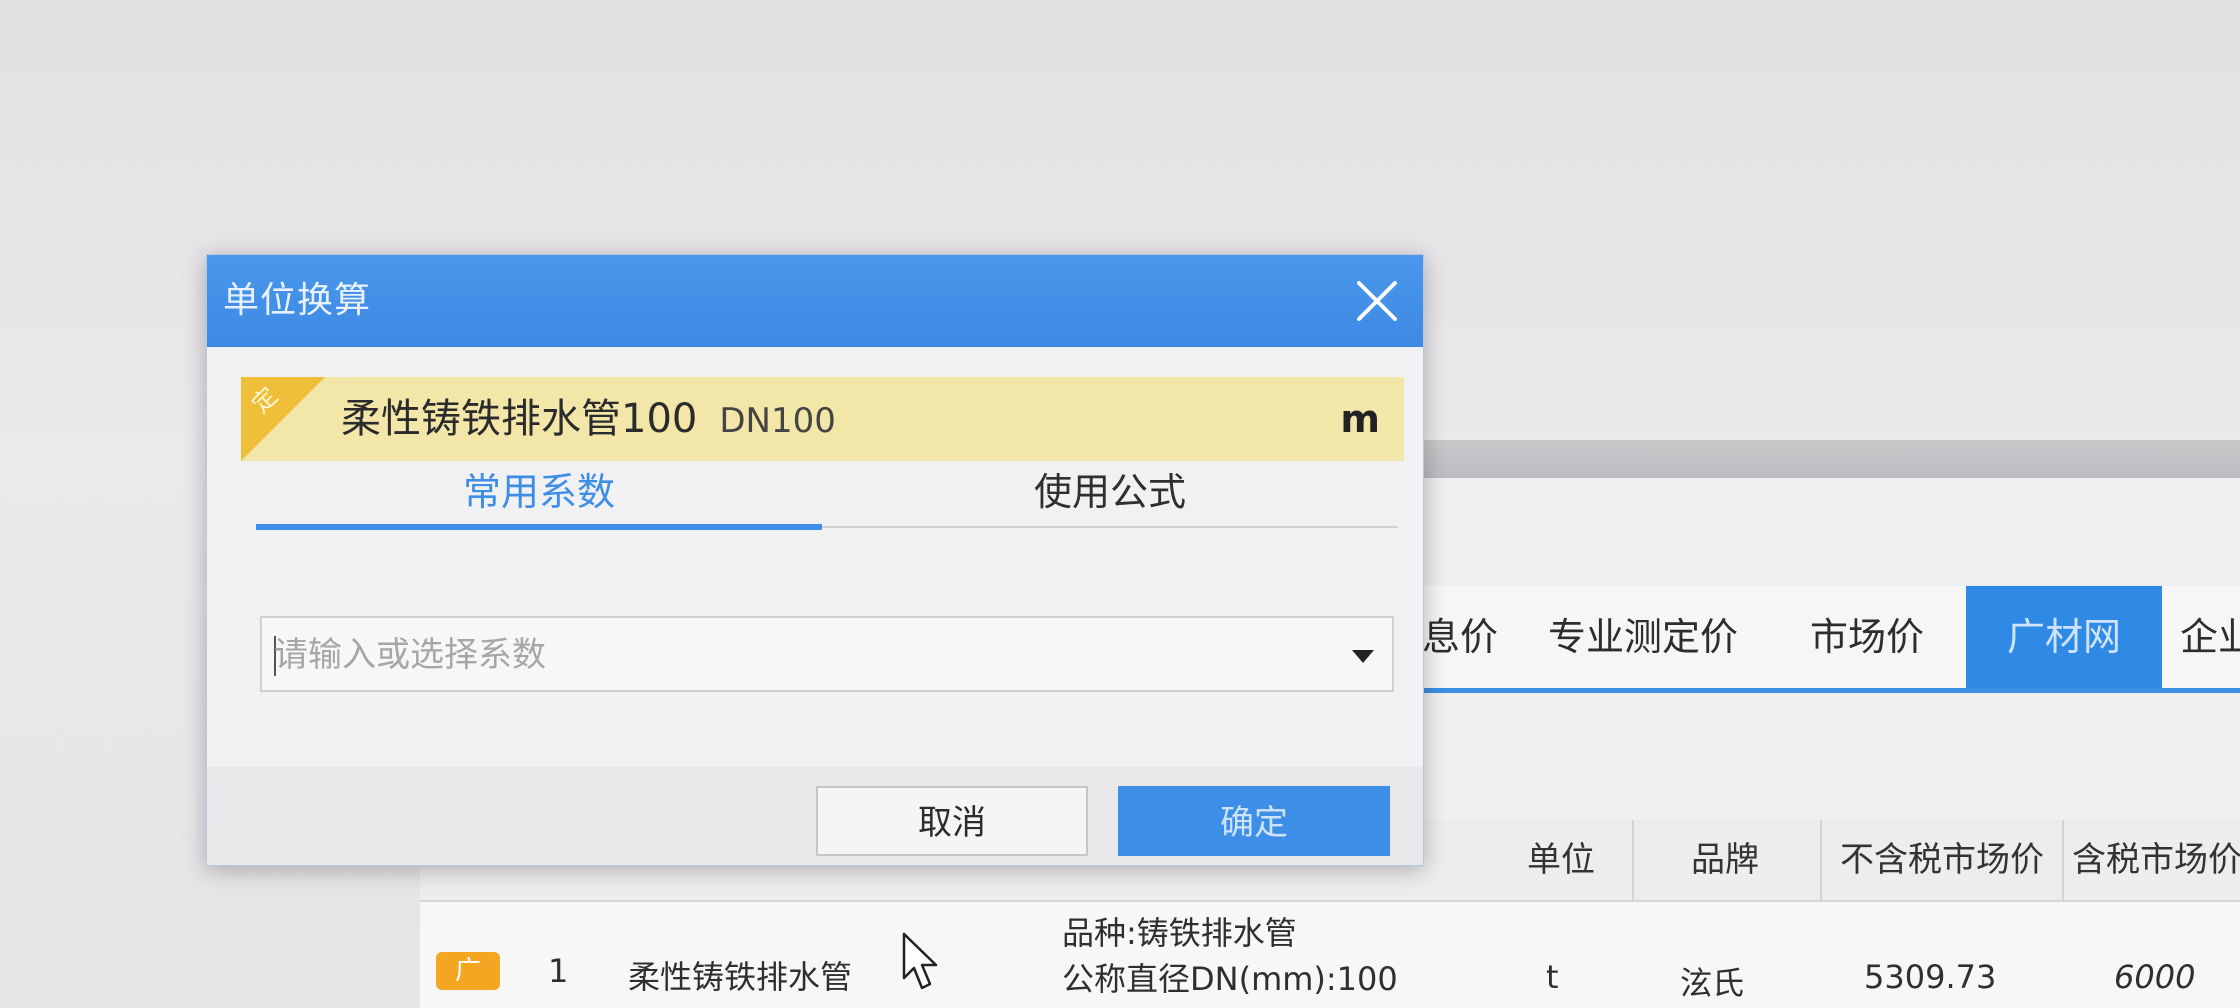 This screenshot has height=1008, width=2240. Describe the element at coordinates (1942, 860) in the screenshot. I see `column-header-price-ex-tax: 不含税市场价` at that location.